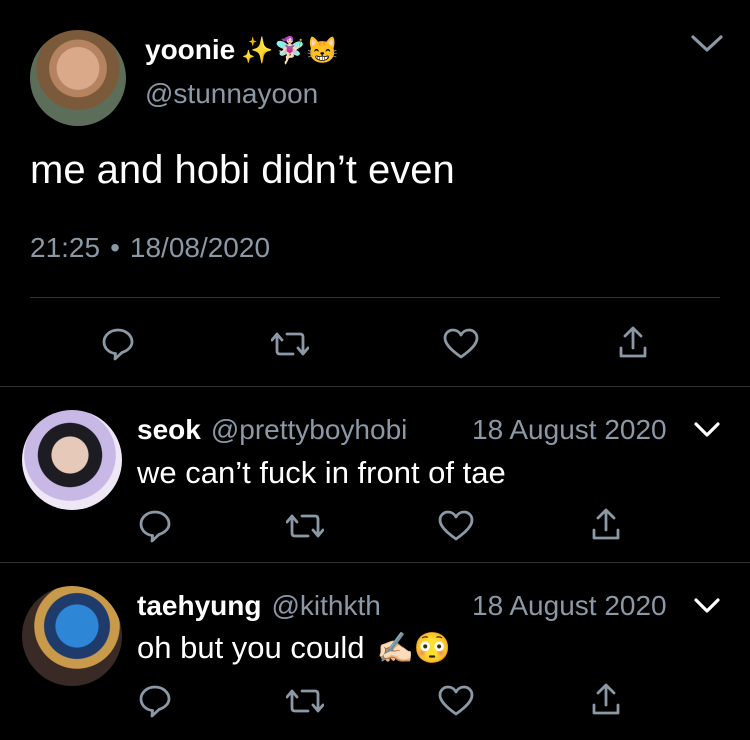 The image size is (750, 740). I want to click on reply-body: oh but you could ✍🏻😳, so click(294, 648).